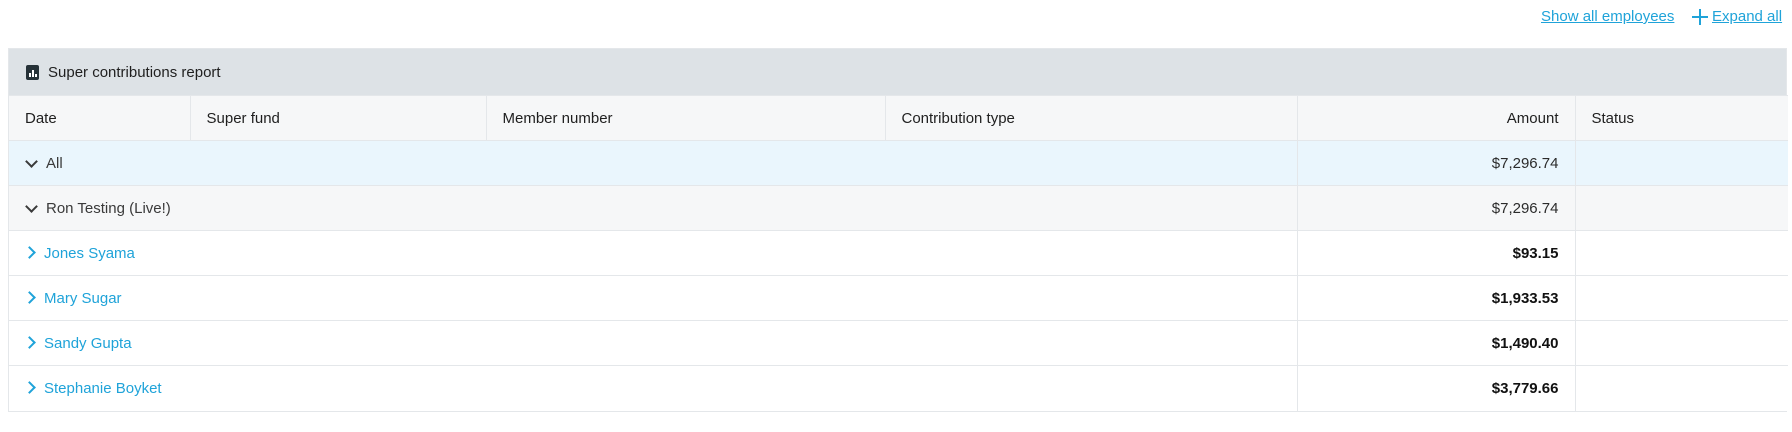  I want to click on report-header: Super contributions report, so click(897, 72).